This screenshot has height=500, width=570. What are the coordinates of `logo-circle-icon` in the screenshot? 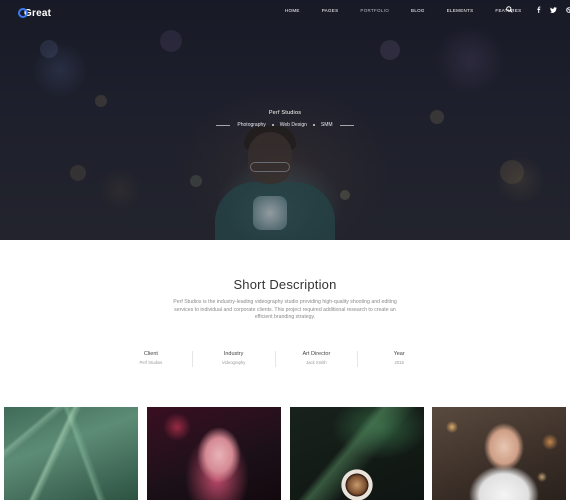 It's located at (23, 13).